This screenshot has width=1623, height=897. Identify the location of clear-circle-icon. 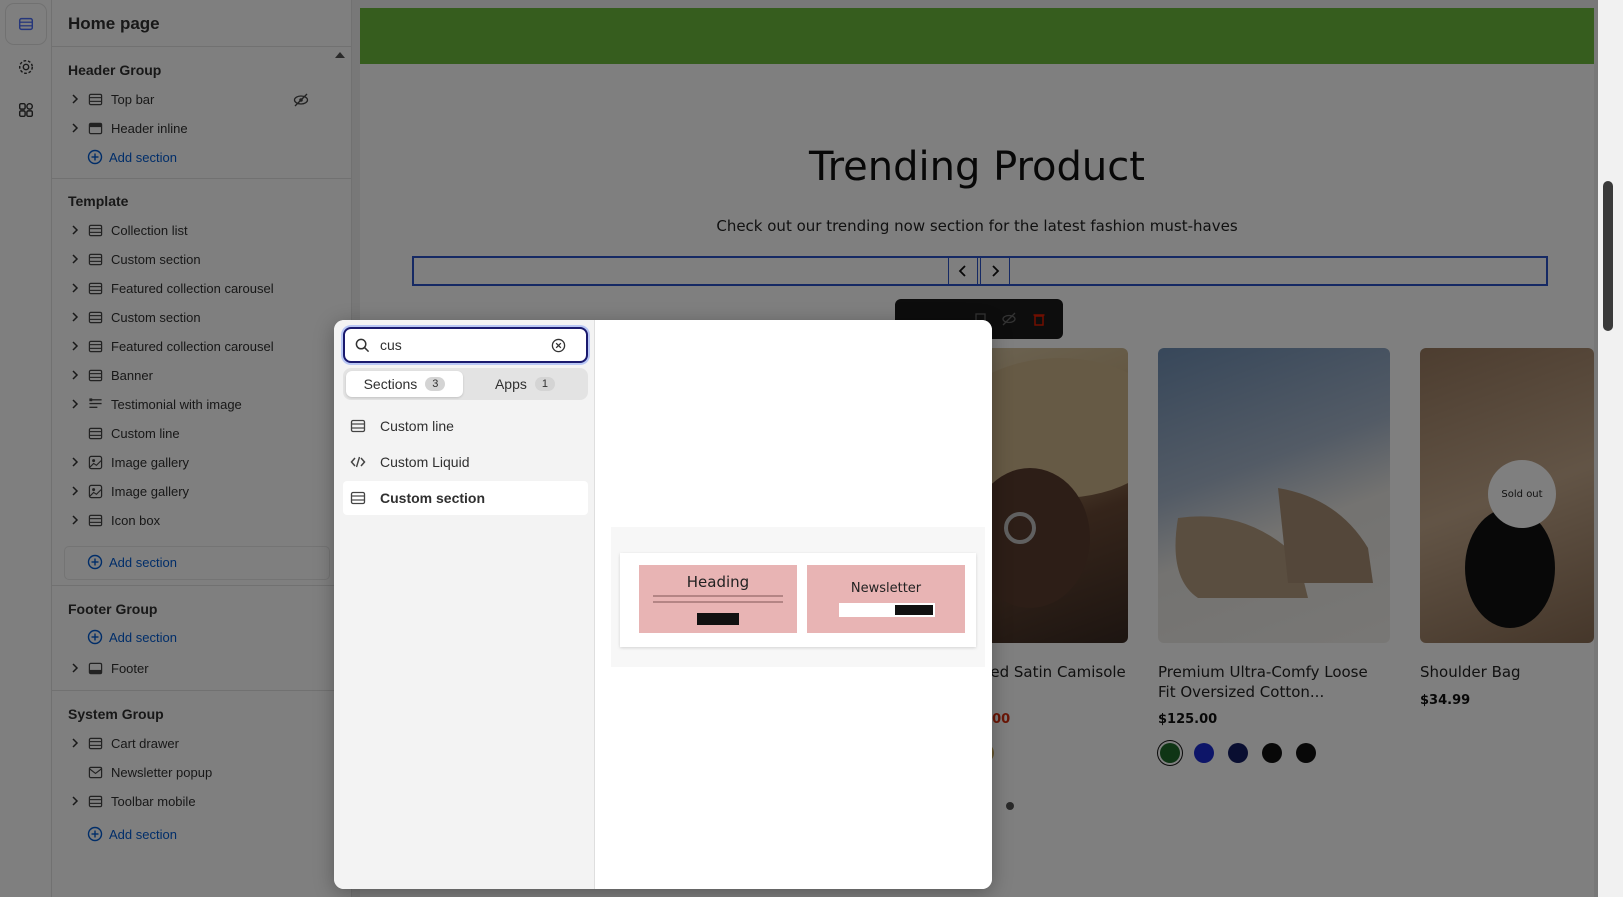
(558, 345).